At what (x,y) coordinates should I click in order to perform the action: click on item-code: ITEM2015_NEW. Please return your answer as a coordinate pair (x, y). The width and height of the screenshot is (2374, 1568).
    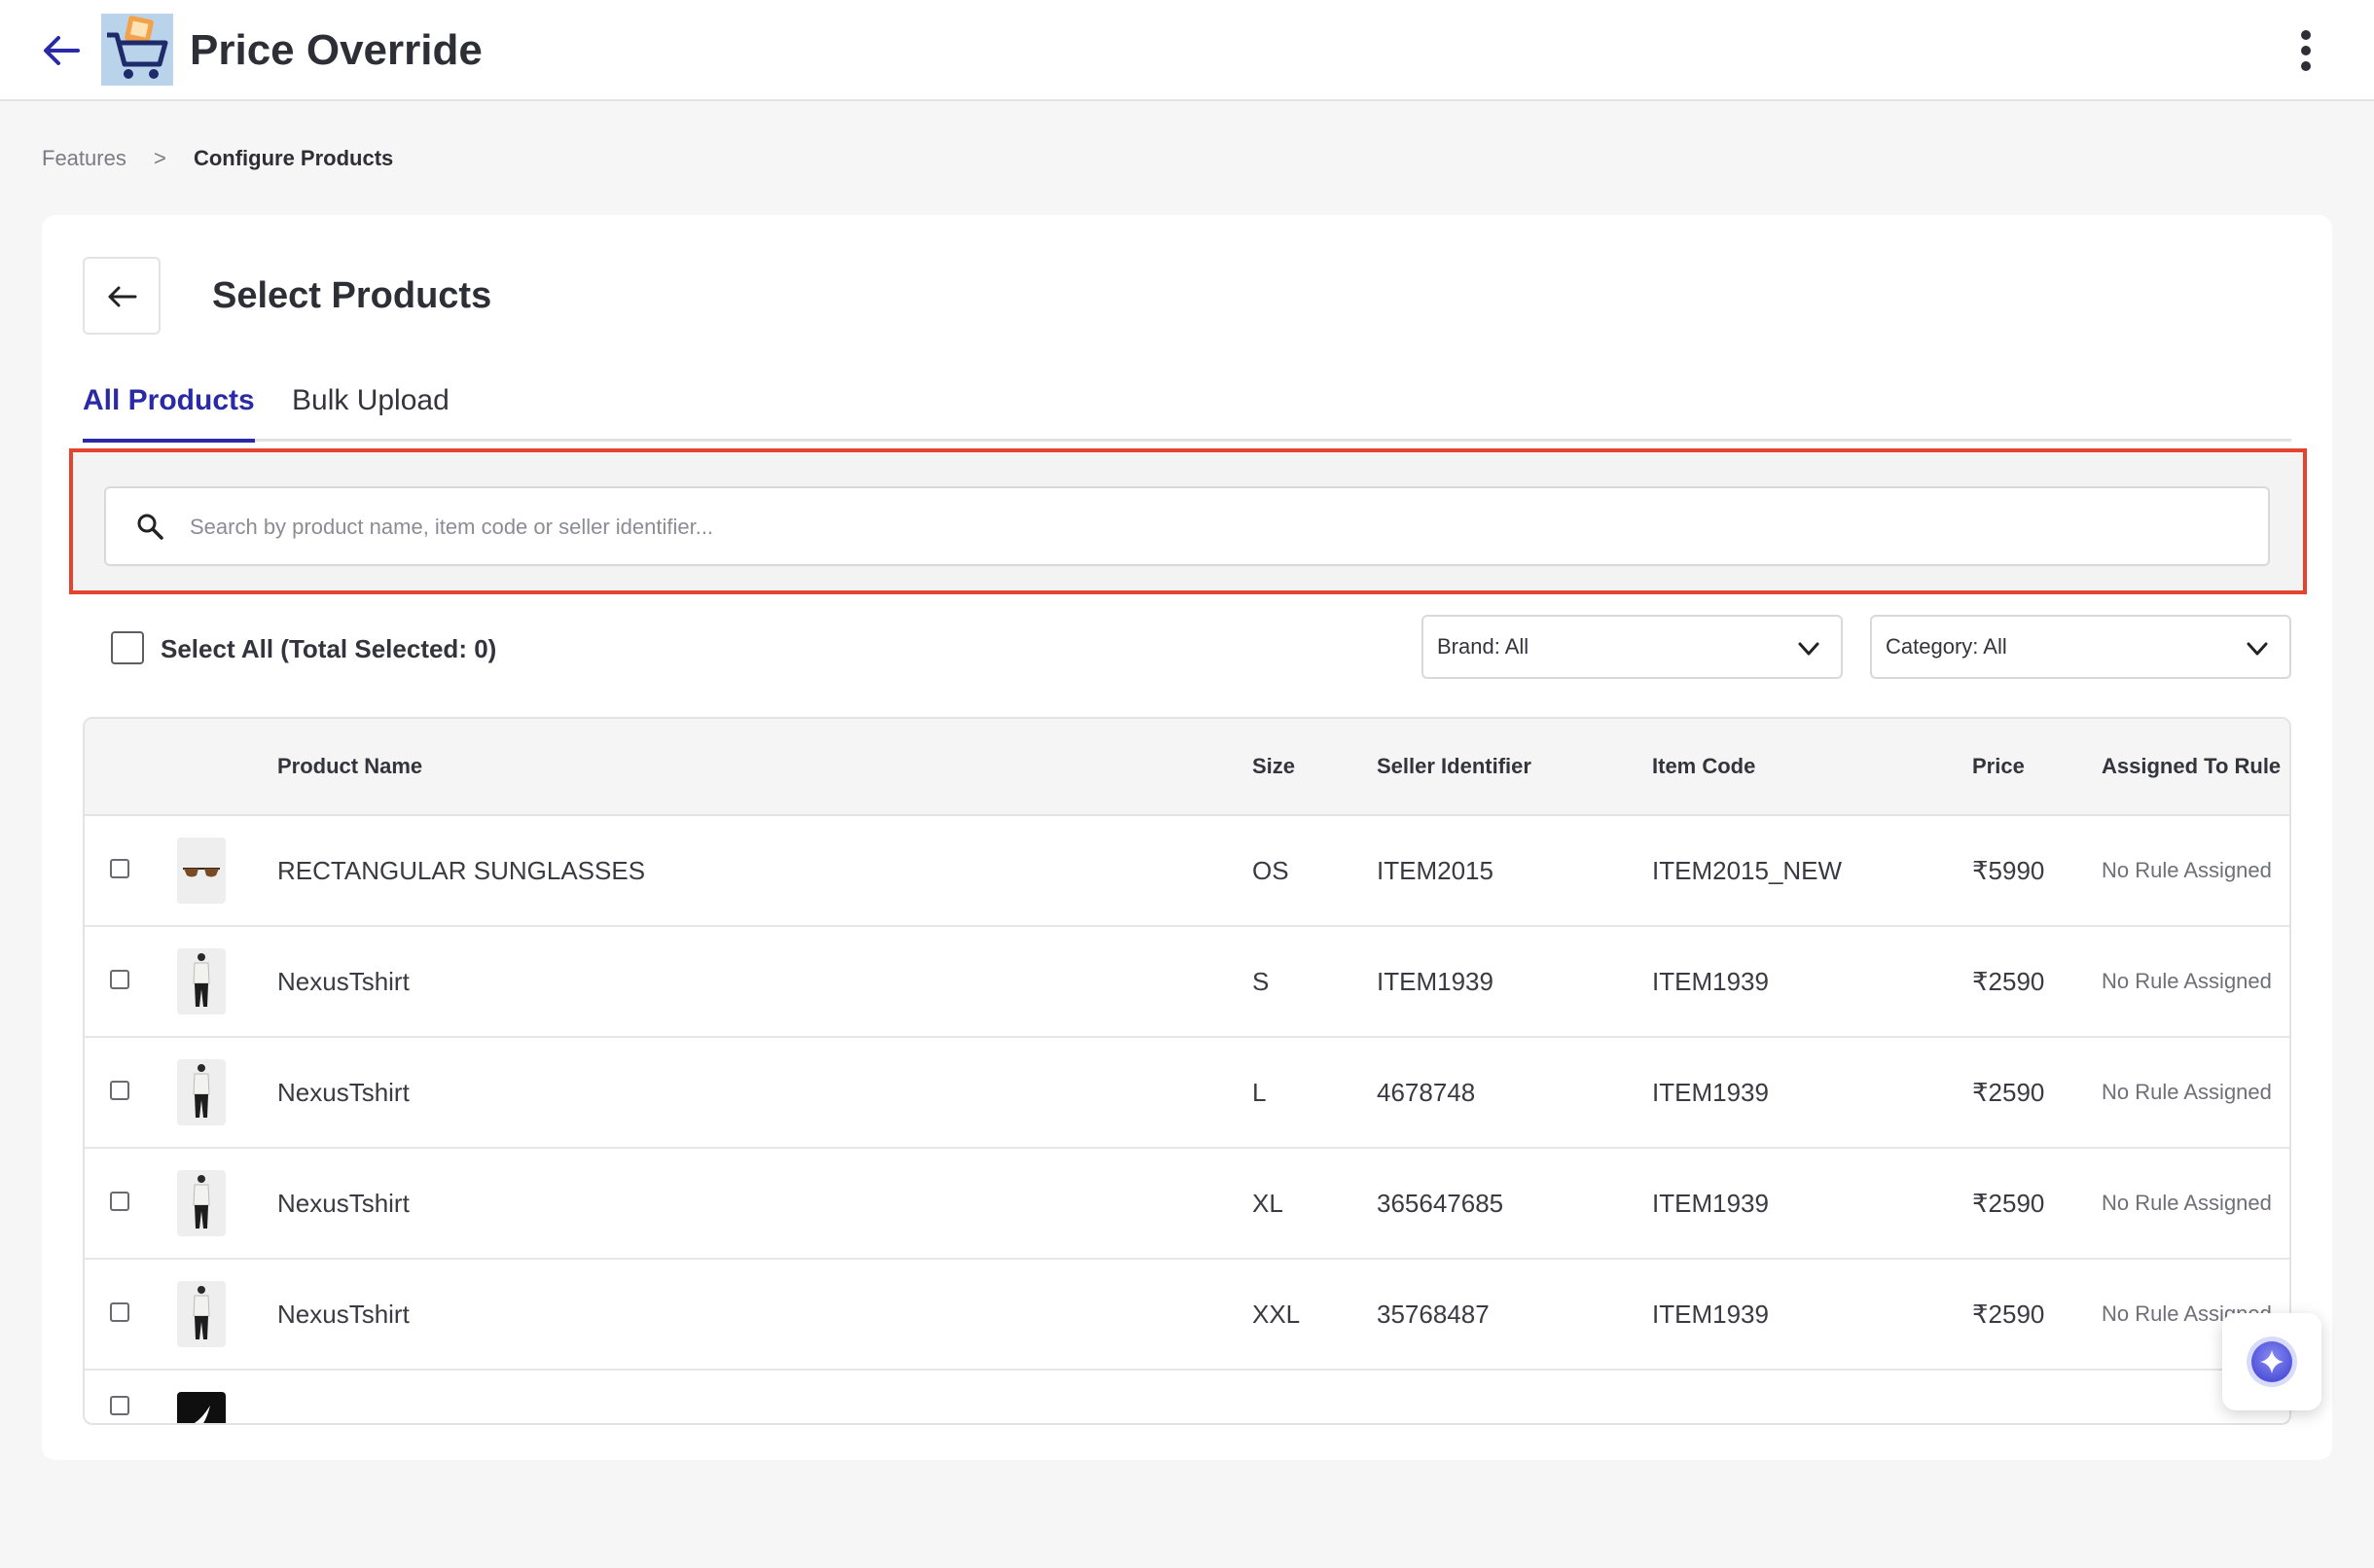
    Looking at the image, I should click on (1747, 870).